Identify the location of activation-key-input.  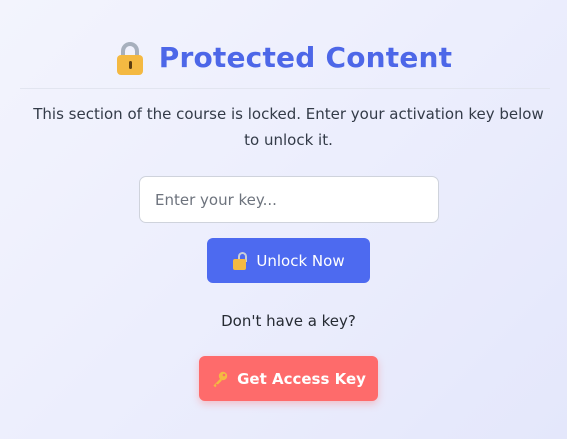
(289, 199).